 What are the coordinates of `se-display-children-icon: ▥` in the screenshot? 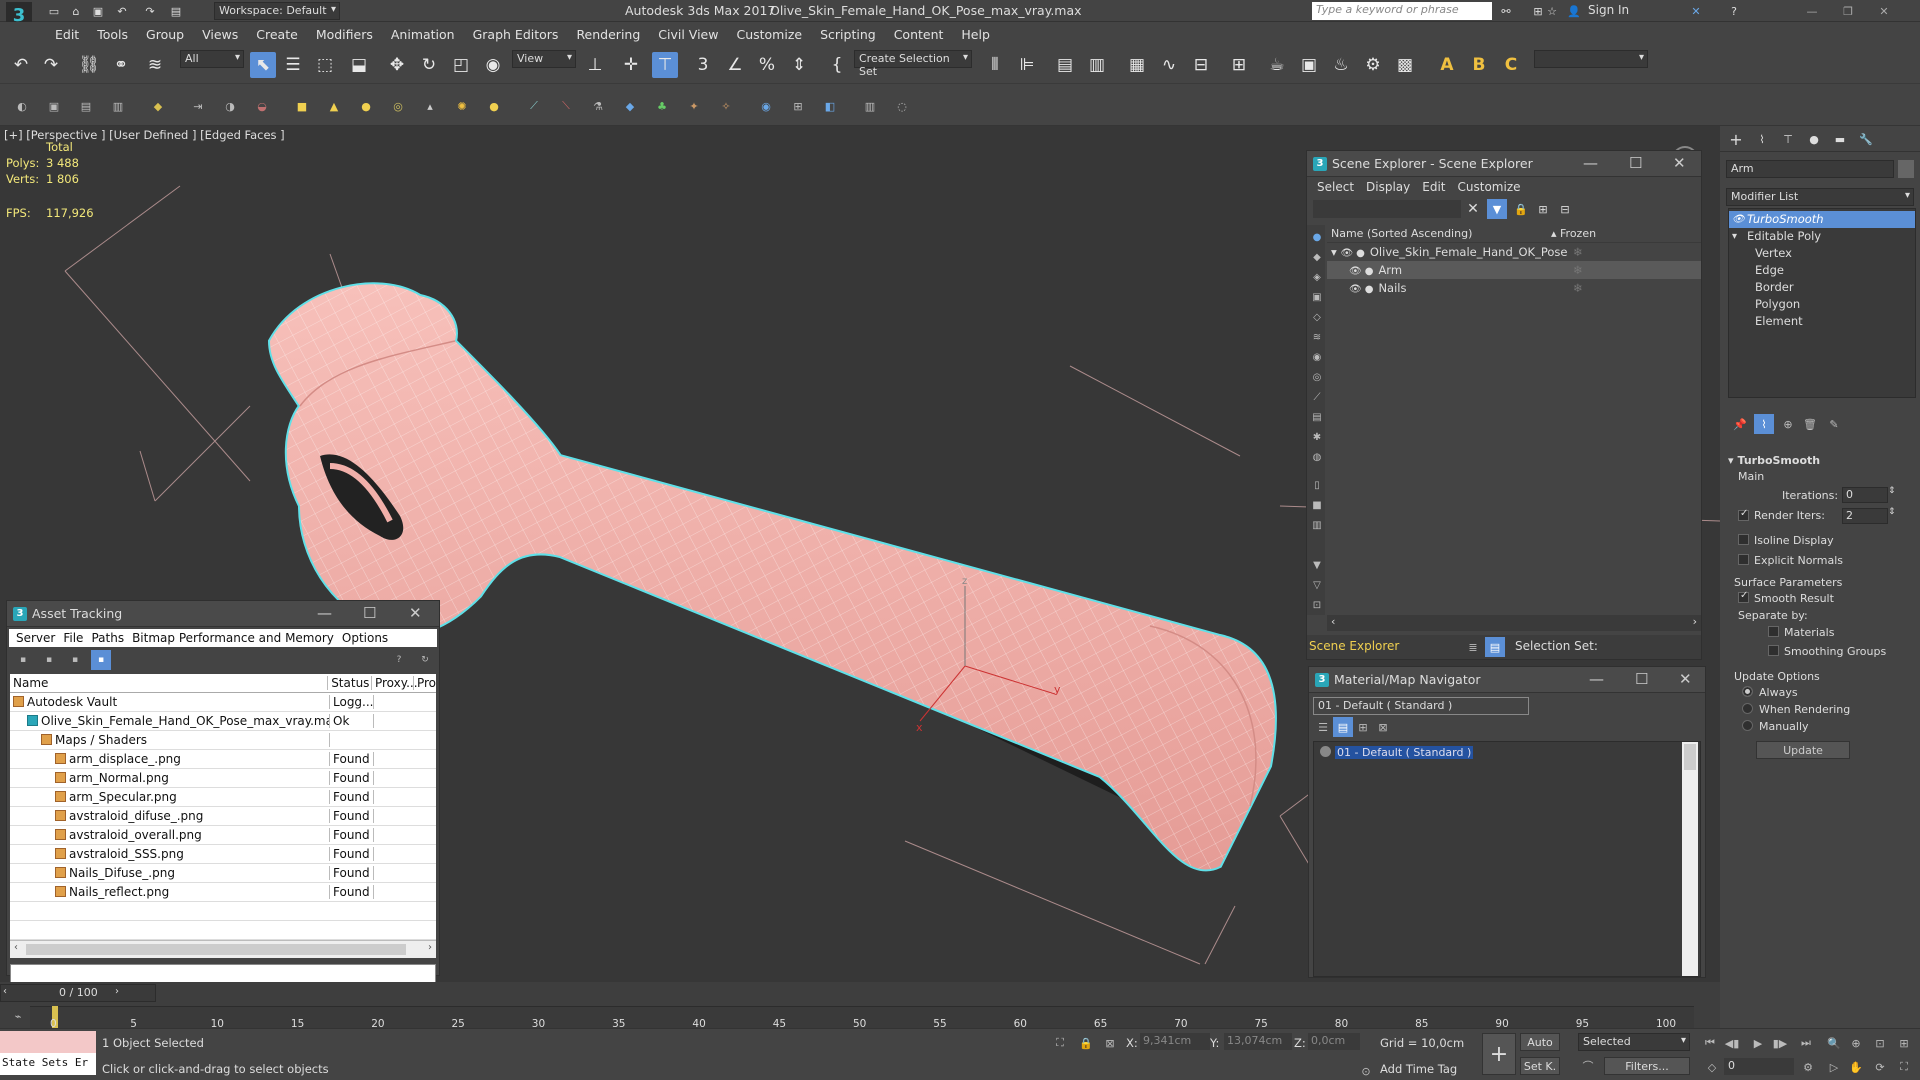 It's located at (1317, 525).